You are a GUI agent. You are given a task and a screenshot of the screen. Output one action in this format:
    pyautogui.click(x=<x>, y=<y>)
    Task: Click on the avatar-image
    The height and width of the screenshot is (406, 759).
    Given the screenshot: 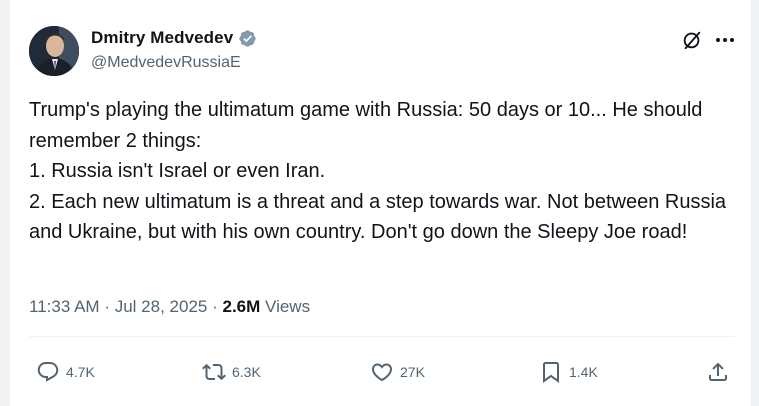 What is the action you would take?
    pyautogui.click(x=54, y=51)
    